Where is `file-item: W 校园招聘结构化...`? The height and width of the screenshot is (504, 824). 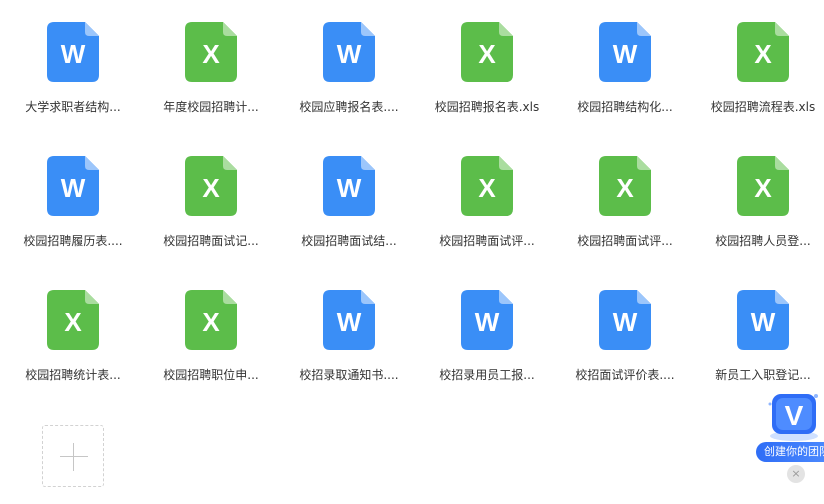 file-item: W 校园招聘结构化... is located at coordinates (625, 57).